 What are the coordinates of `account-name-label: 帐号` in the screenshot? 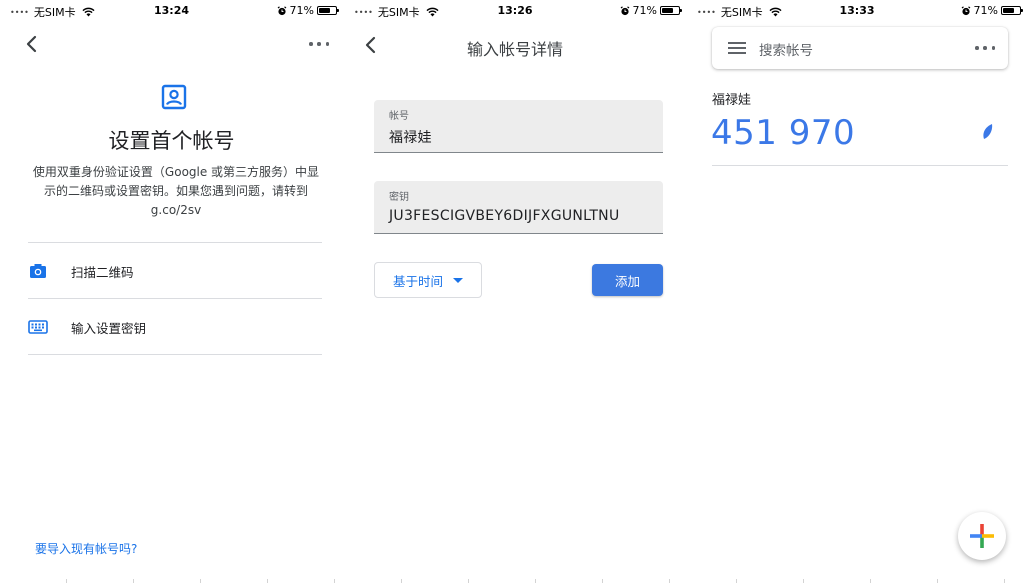 It's located at (399, 116).